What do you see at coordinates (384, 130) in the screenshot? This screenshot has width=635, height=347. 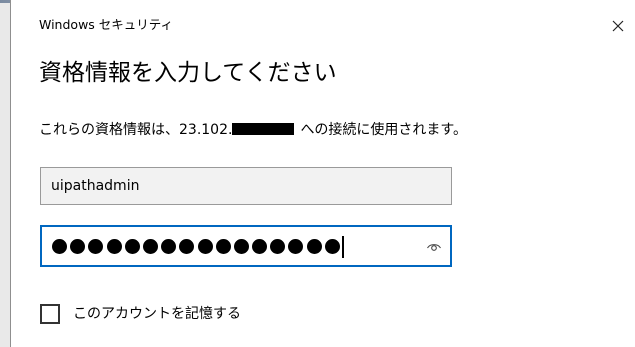 I see `info-text-suffix: への接続に使用されます。` at bounding box center [384, 130].